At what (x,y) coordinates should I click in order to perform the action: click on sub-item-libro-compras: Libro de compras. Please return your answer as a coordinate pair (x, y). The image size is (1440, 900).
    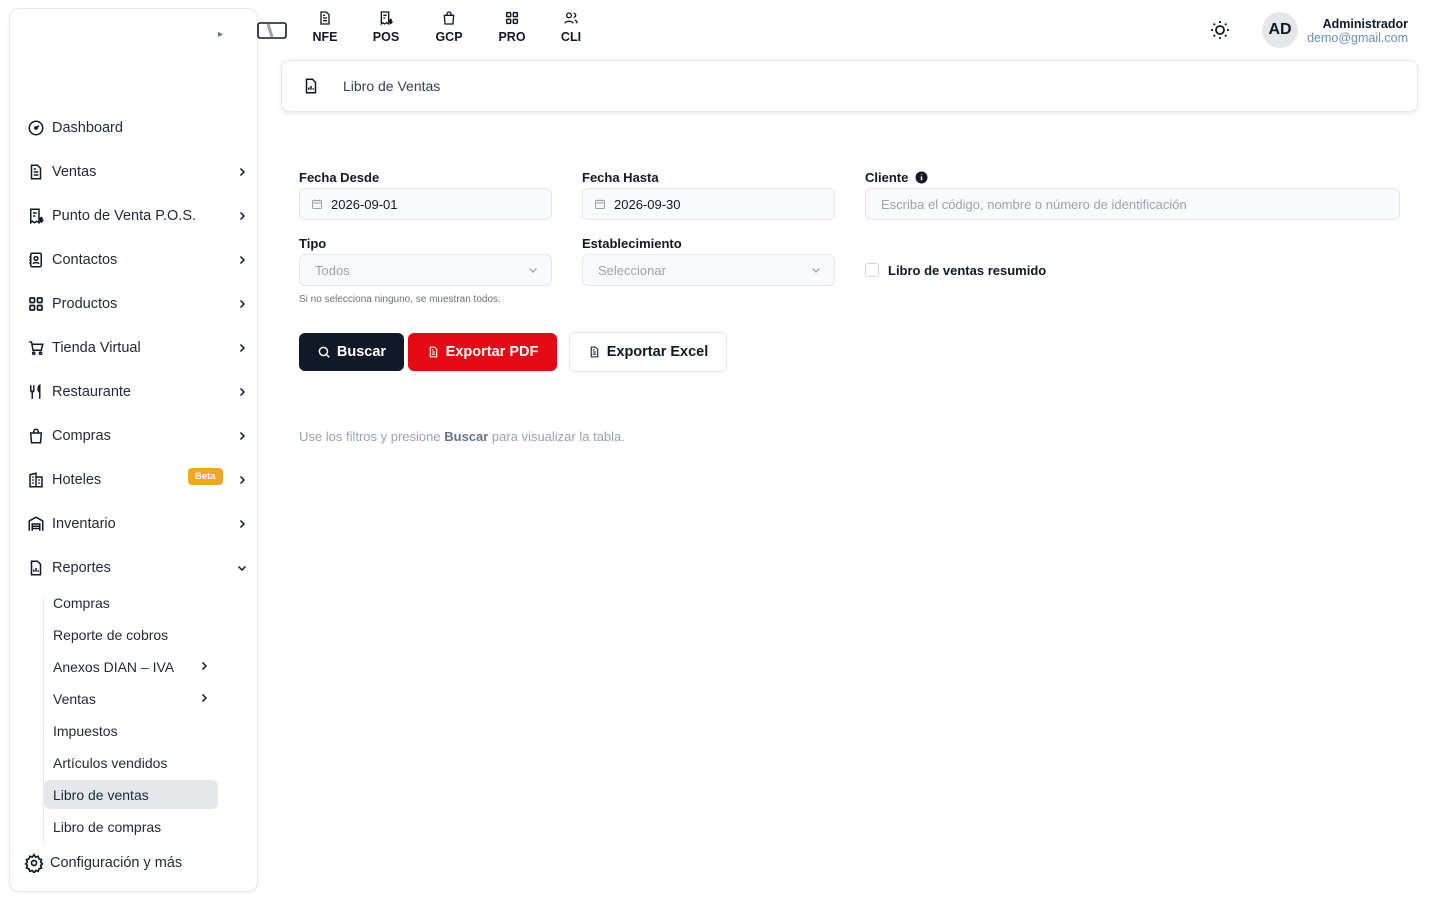
    Looking at the image, I should click on (131, 826).